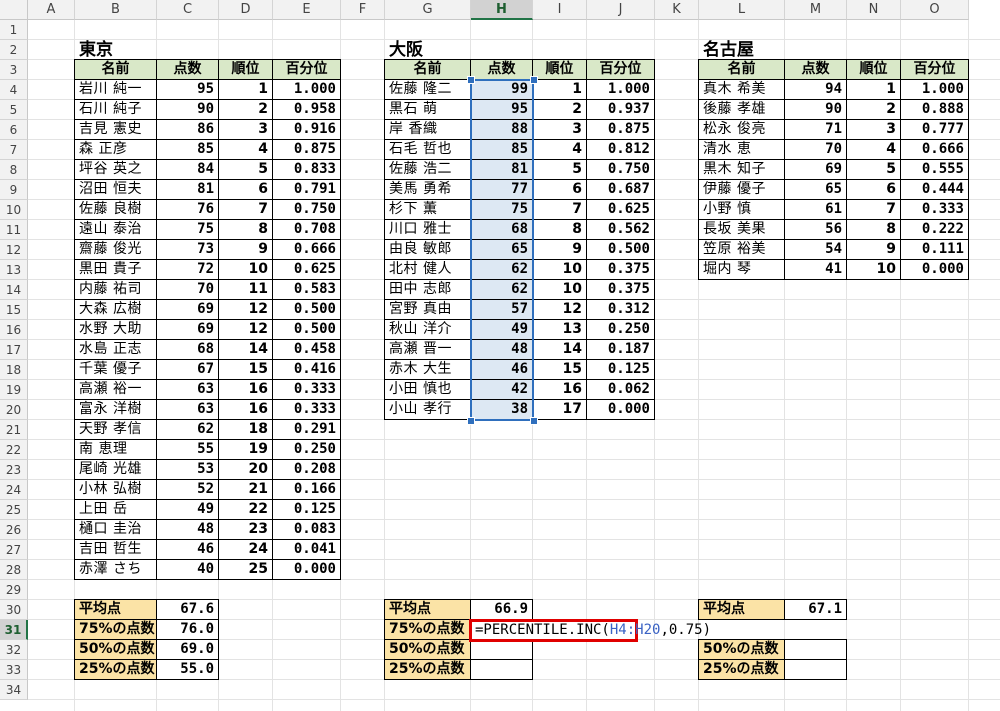  I want to click on column-header-a: A, so click(51, 10).